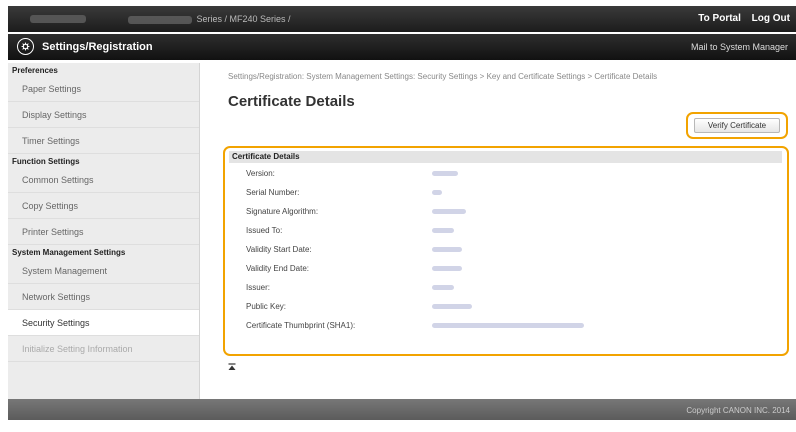  Describe the element at coordinates (232, 367) in the screenshot. I see `scroll-to-top-icon` at that location.